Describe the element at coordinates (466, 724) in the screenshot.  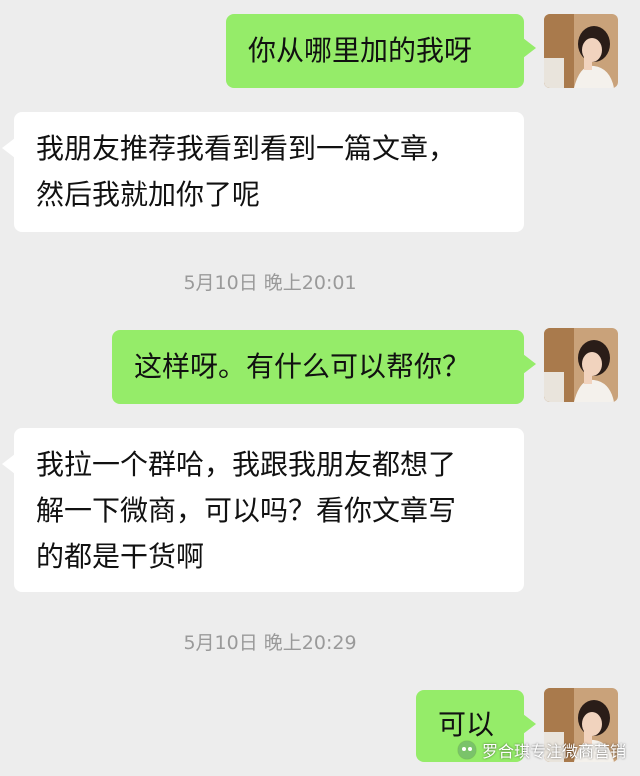
I see `message-text: 可以` at that location.